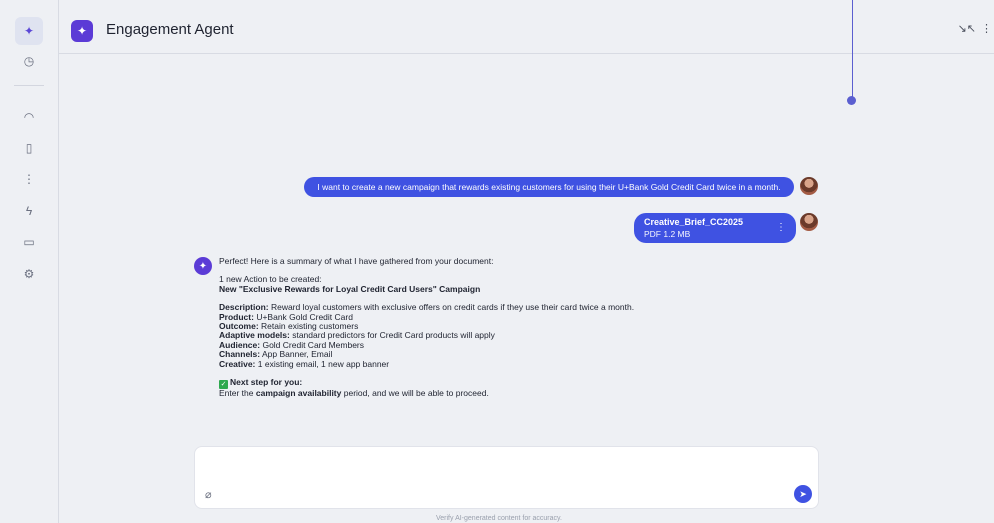 This screenshot has height=523, width=994. What do you see at coordinates (852, 50) in the screenshot?
I see `timeline-line` at bounding box center [852, 50].